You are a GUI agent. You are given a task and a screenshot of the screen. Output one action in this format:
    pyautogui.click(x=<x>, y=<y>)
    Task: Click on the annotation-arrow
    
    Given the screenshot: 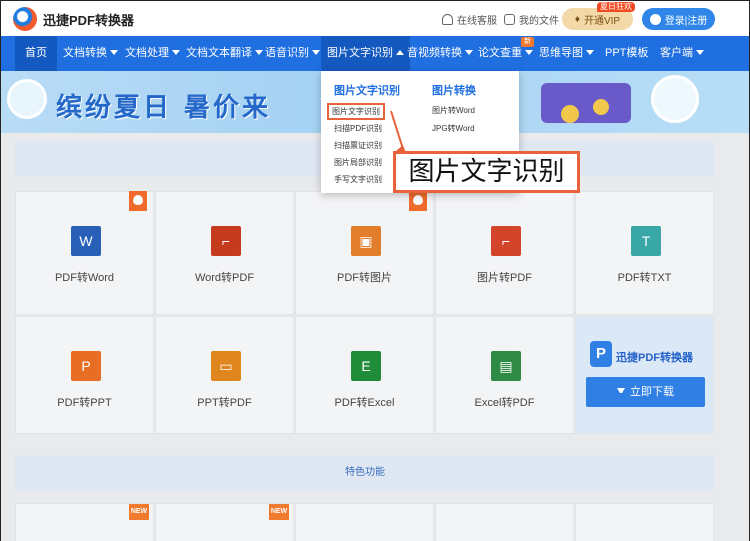 What is the action you would take?
    pyautogui.click(x=399, y=134)
    